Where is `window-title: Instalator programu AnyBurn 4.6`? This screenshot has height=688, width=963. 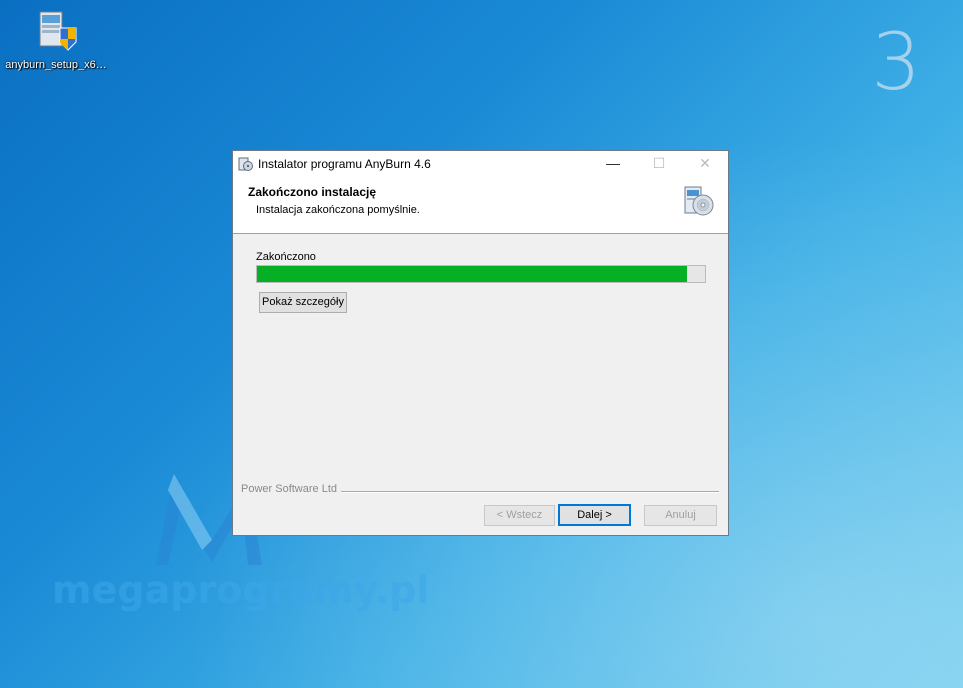
window-title: Instalator programu AnyBurn 4.6 is located at coordinates (344, 164).